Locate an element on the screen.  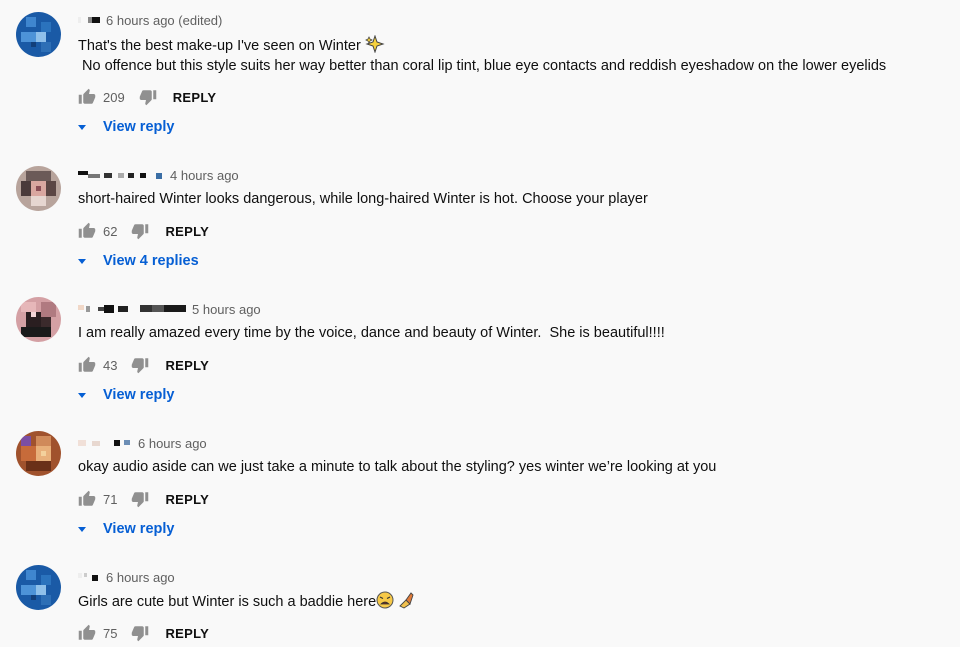
like-count: 43 is located at coordinates (110, 365).